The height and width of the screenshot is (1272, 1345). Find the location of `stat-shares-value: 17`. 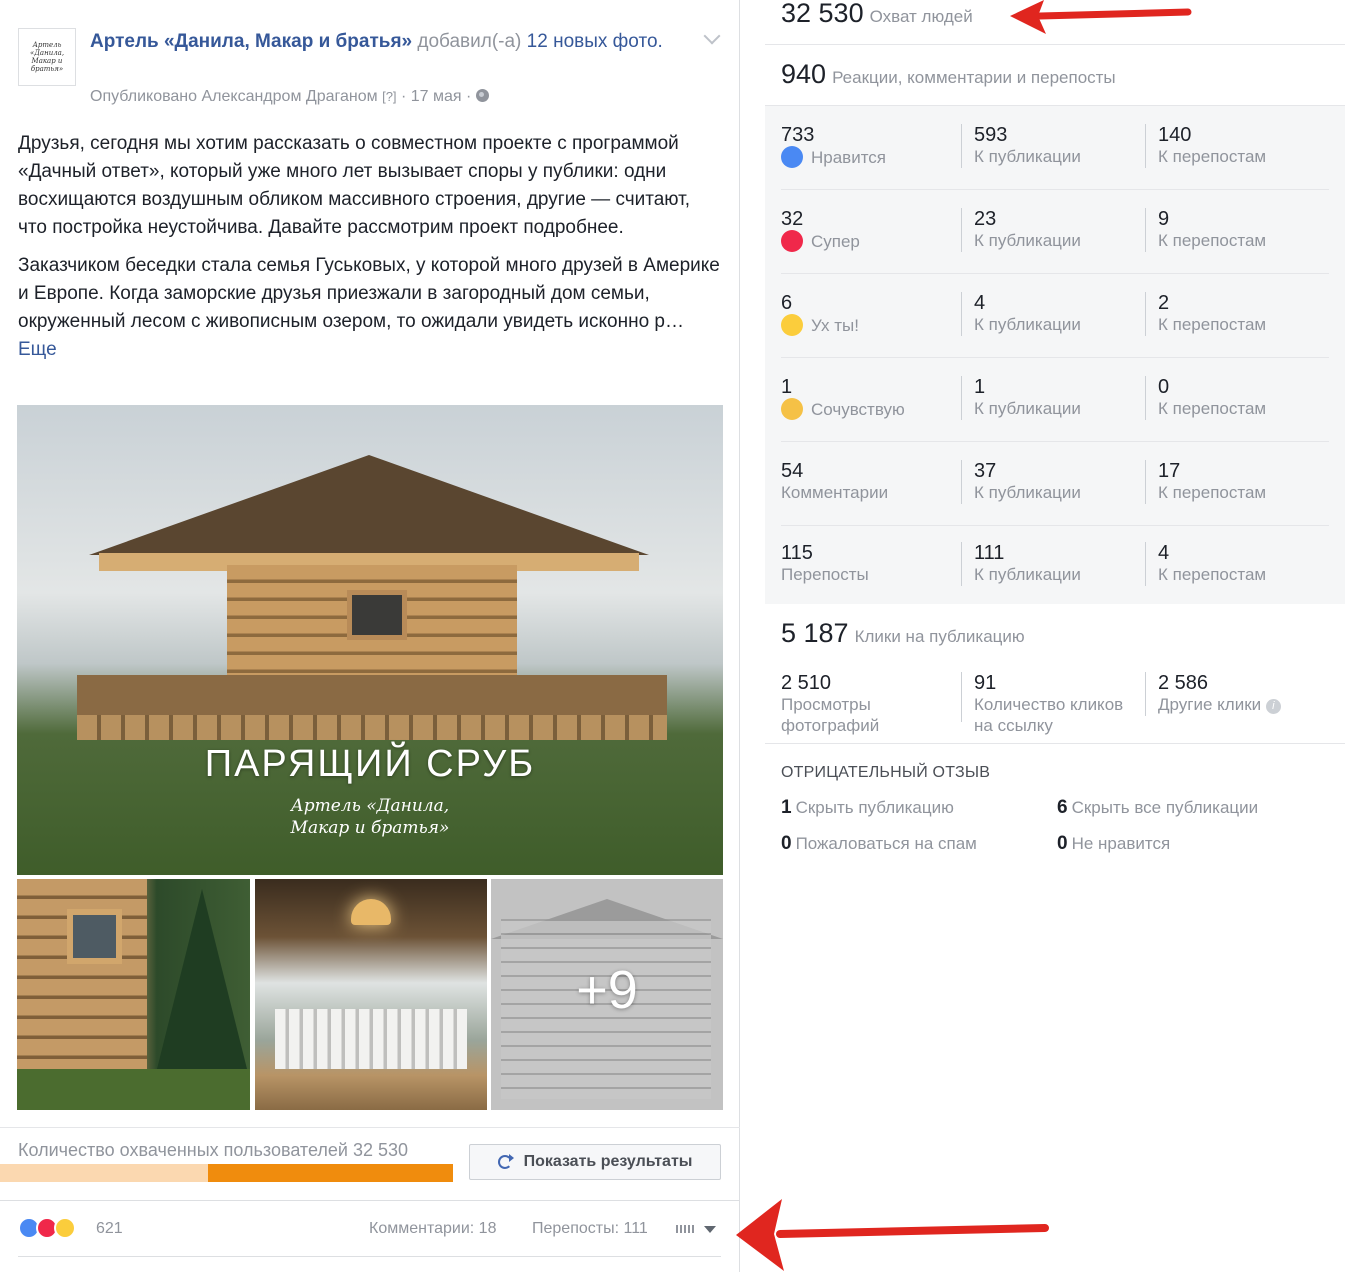

stat-shares-value: 17 is located at coordinates (1169, 471).